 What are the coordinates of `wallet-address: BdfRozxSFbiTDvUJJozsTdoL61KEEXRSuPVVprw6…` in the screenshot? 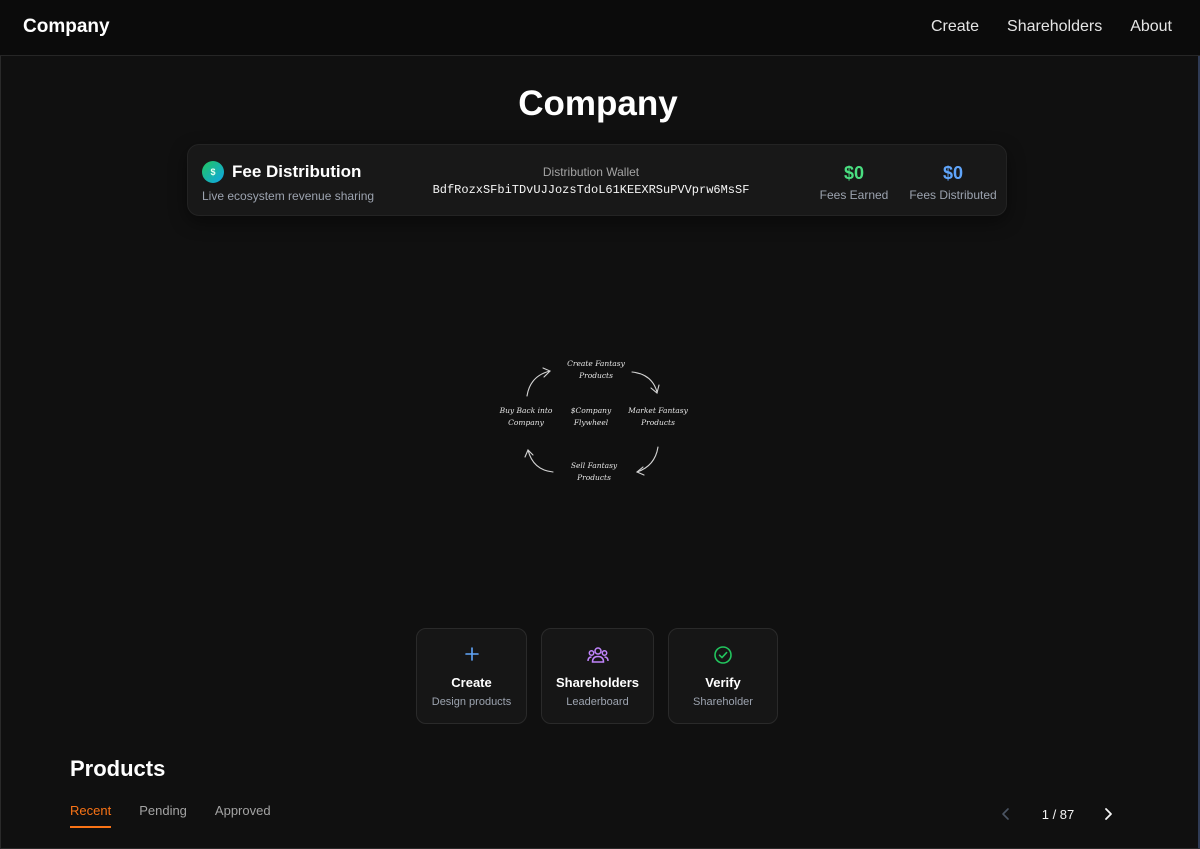 It's located at (591, 190).